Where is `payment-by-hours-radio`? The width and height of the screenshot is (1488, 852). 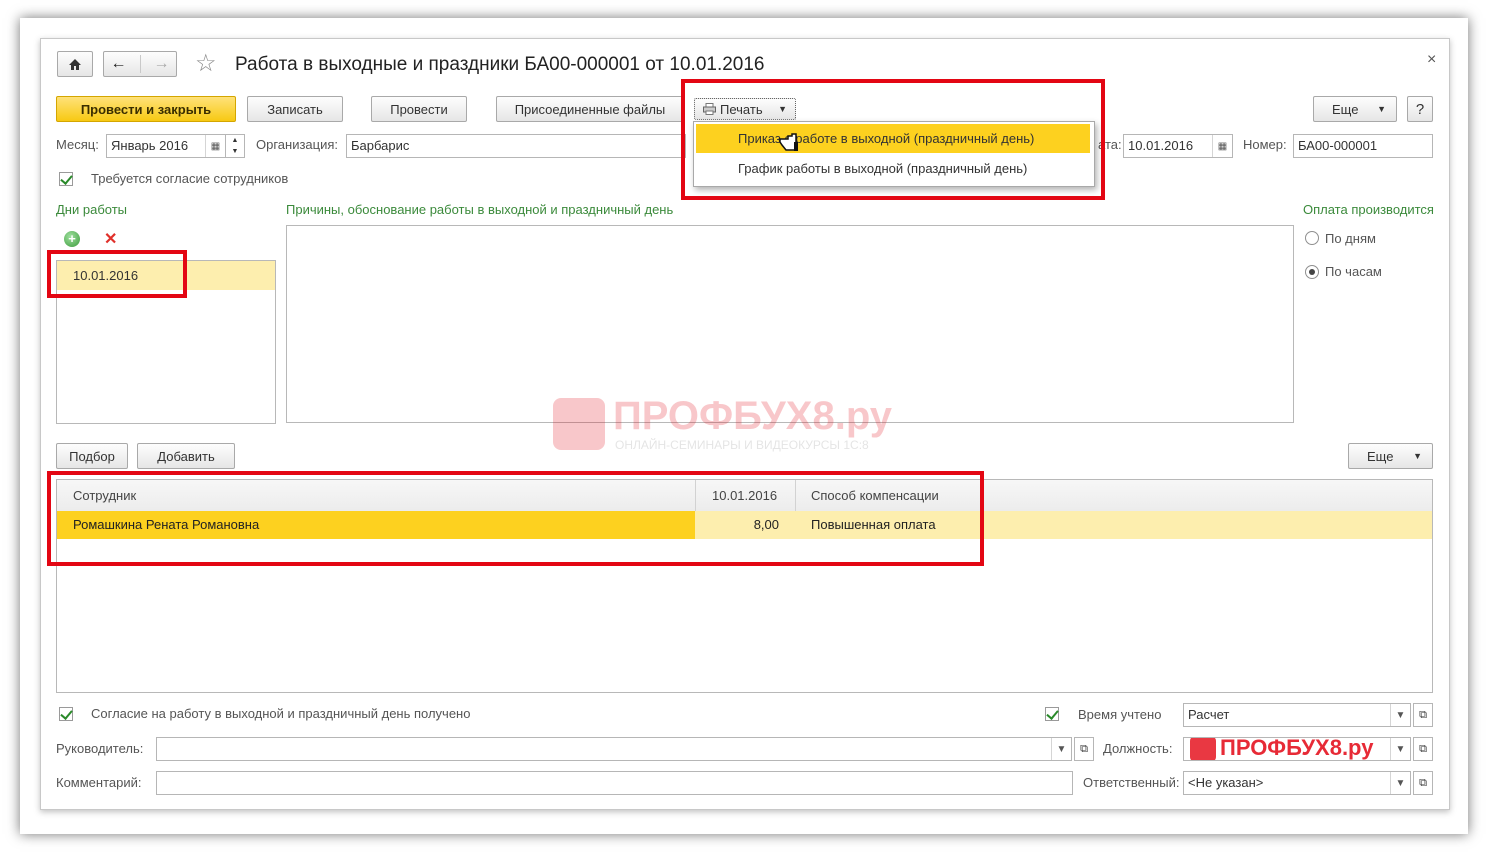 payment-by-hours-radio is located at coordinates (1312, 272).